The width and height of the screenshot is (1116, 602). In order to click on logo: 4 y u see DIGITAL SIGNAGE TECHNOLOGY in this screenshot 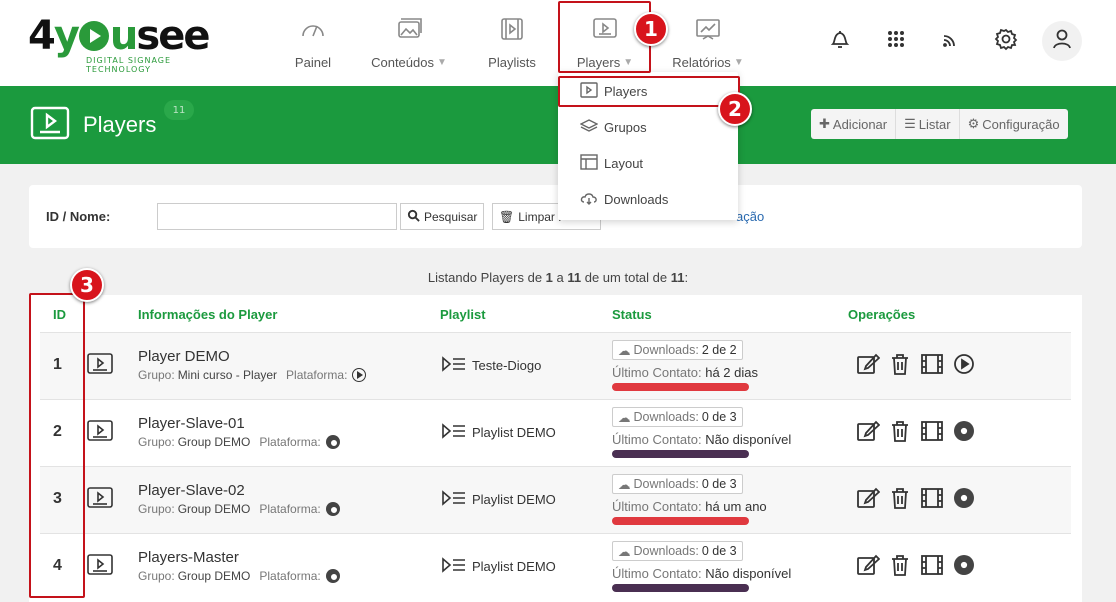, I will do `click(128, 43)`.